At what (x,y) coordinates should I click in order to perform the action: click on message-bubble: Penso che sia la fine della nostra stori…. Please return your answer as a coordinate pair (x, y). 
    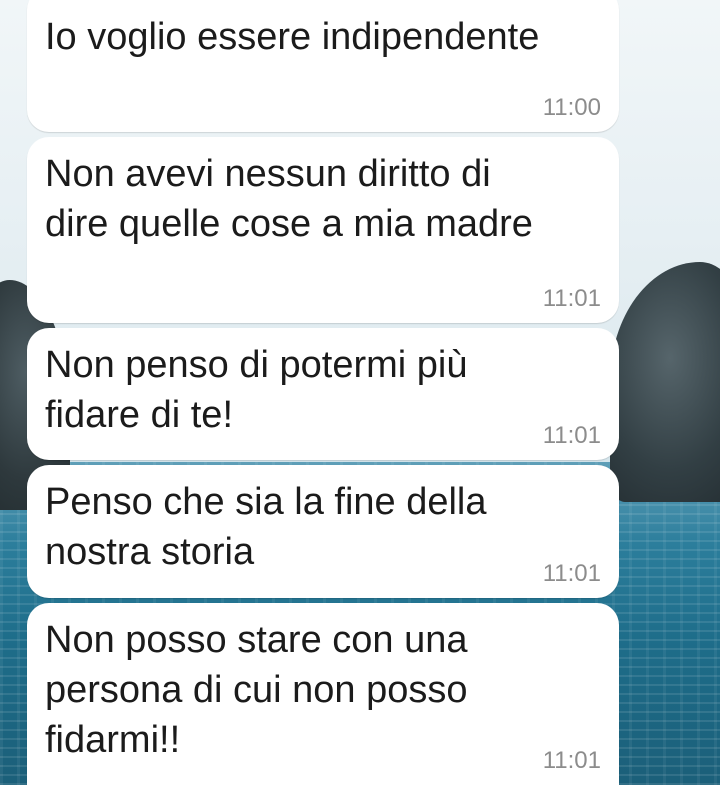
    Looking at the image, I should click on (323, 531).